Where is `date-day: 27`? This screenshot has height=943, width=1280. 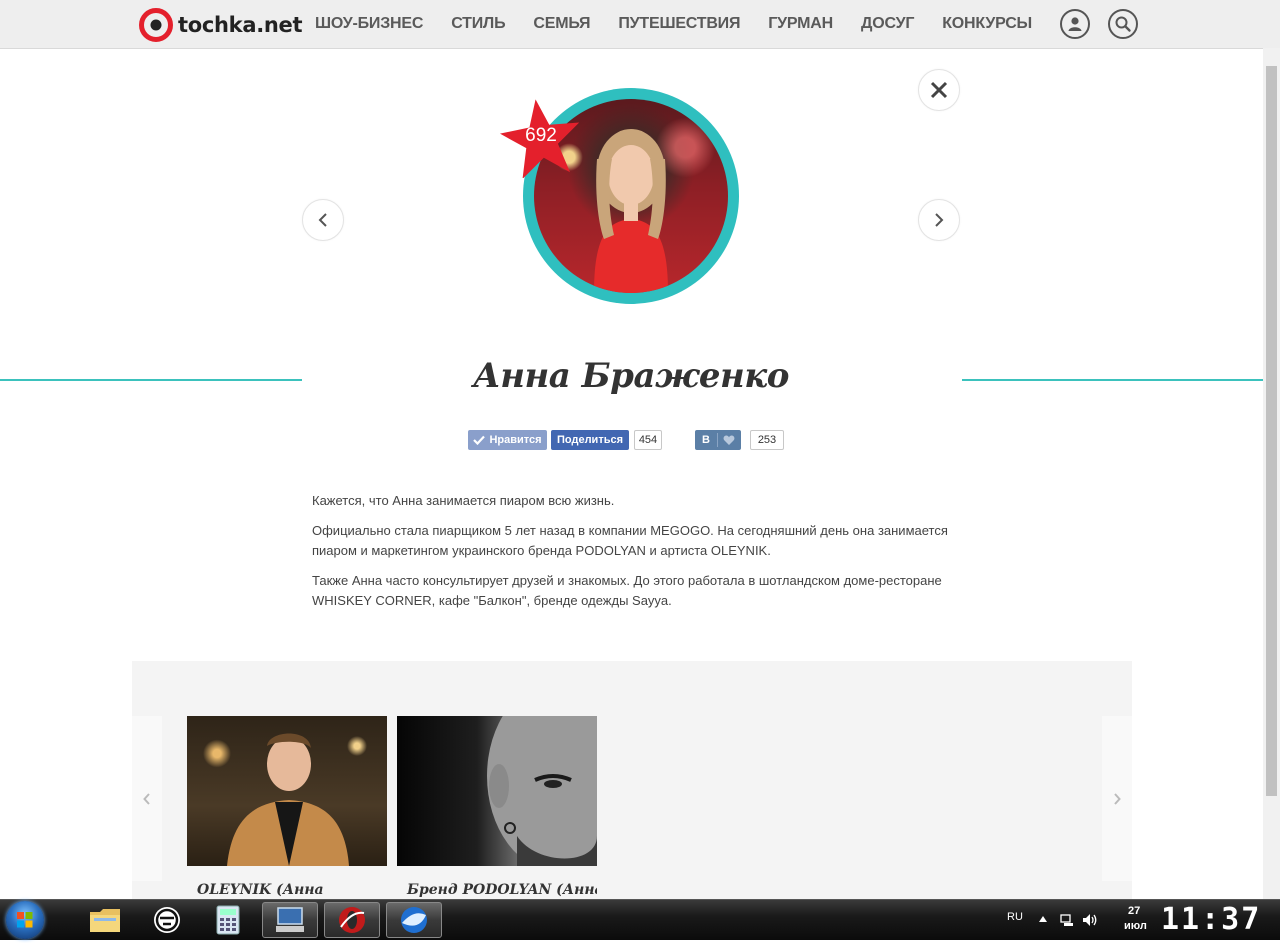 date-day: 27 is located at coordinates (1134, 911).